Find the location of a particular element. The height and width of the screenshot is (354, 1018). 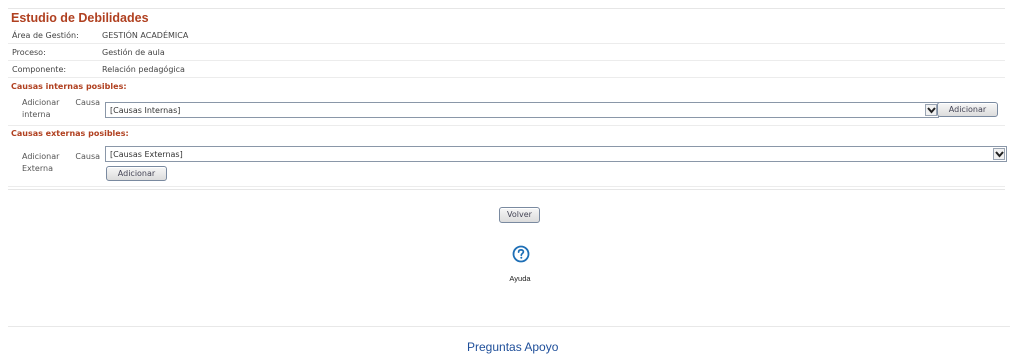

add-external-word-2: Causa is located at coordinates (88, 156).